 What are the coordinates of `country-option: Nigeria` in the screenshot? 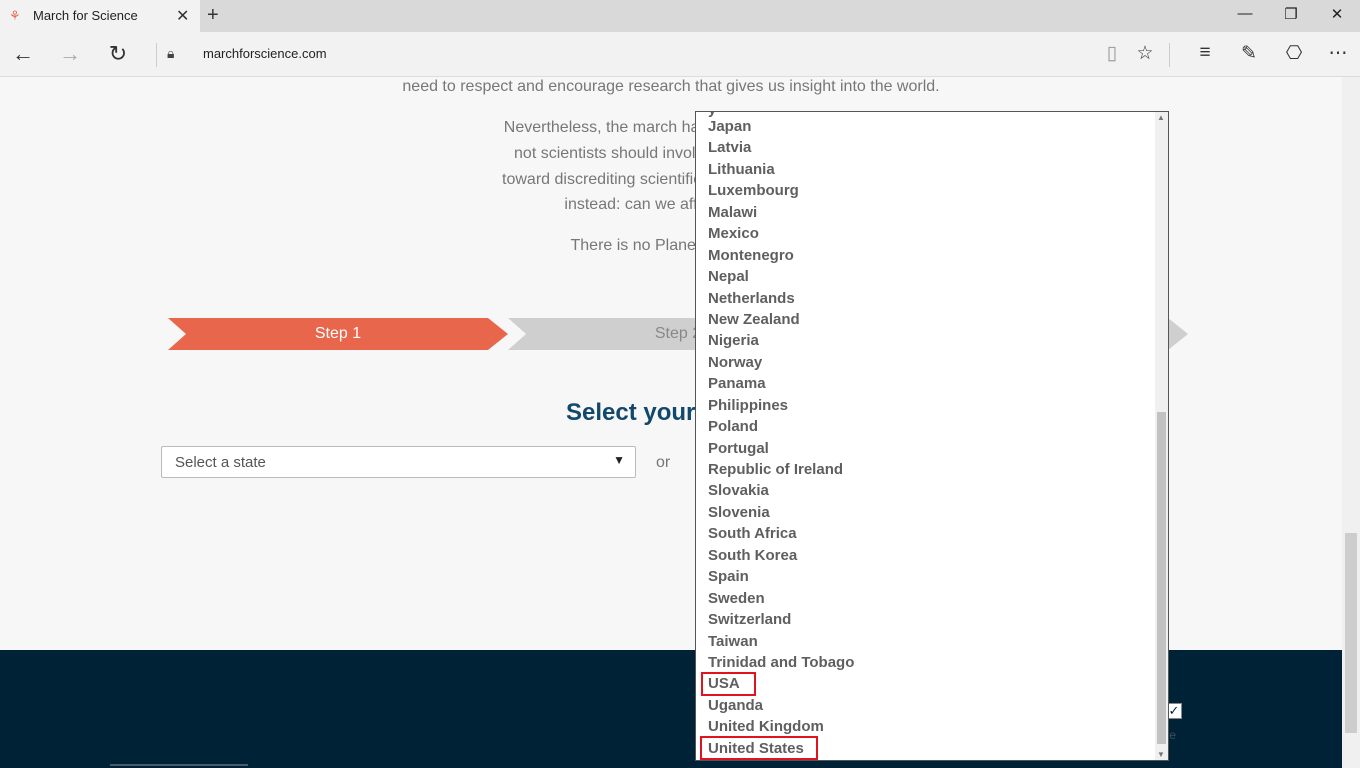 It's located at (781, 340).